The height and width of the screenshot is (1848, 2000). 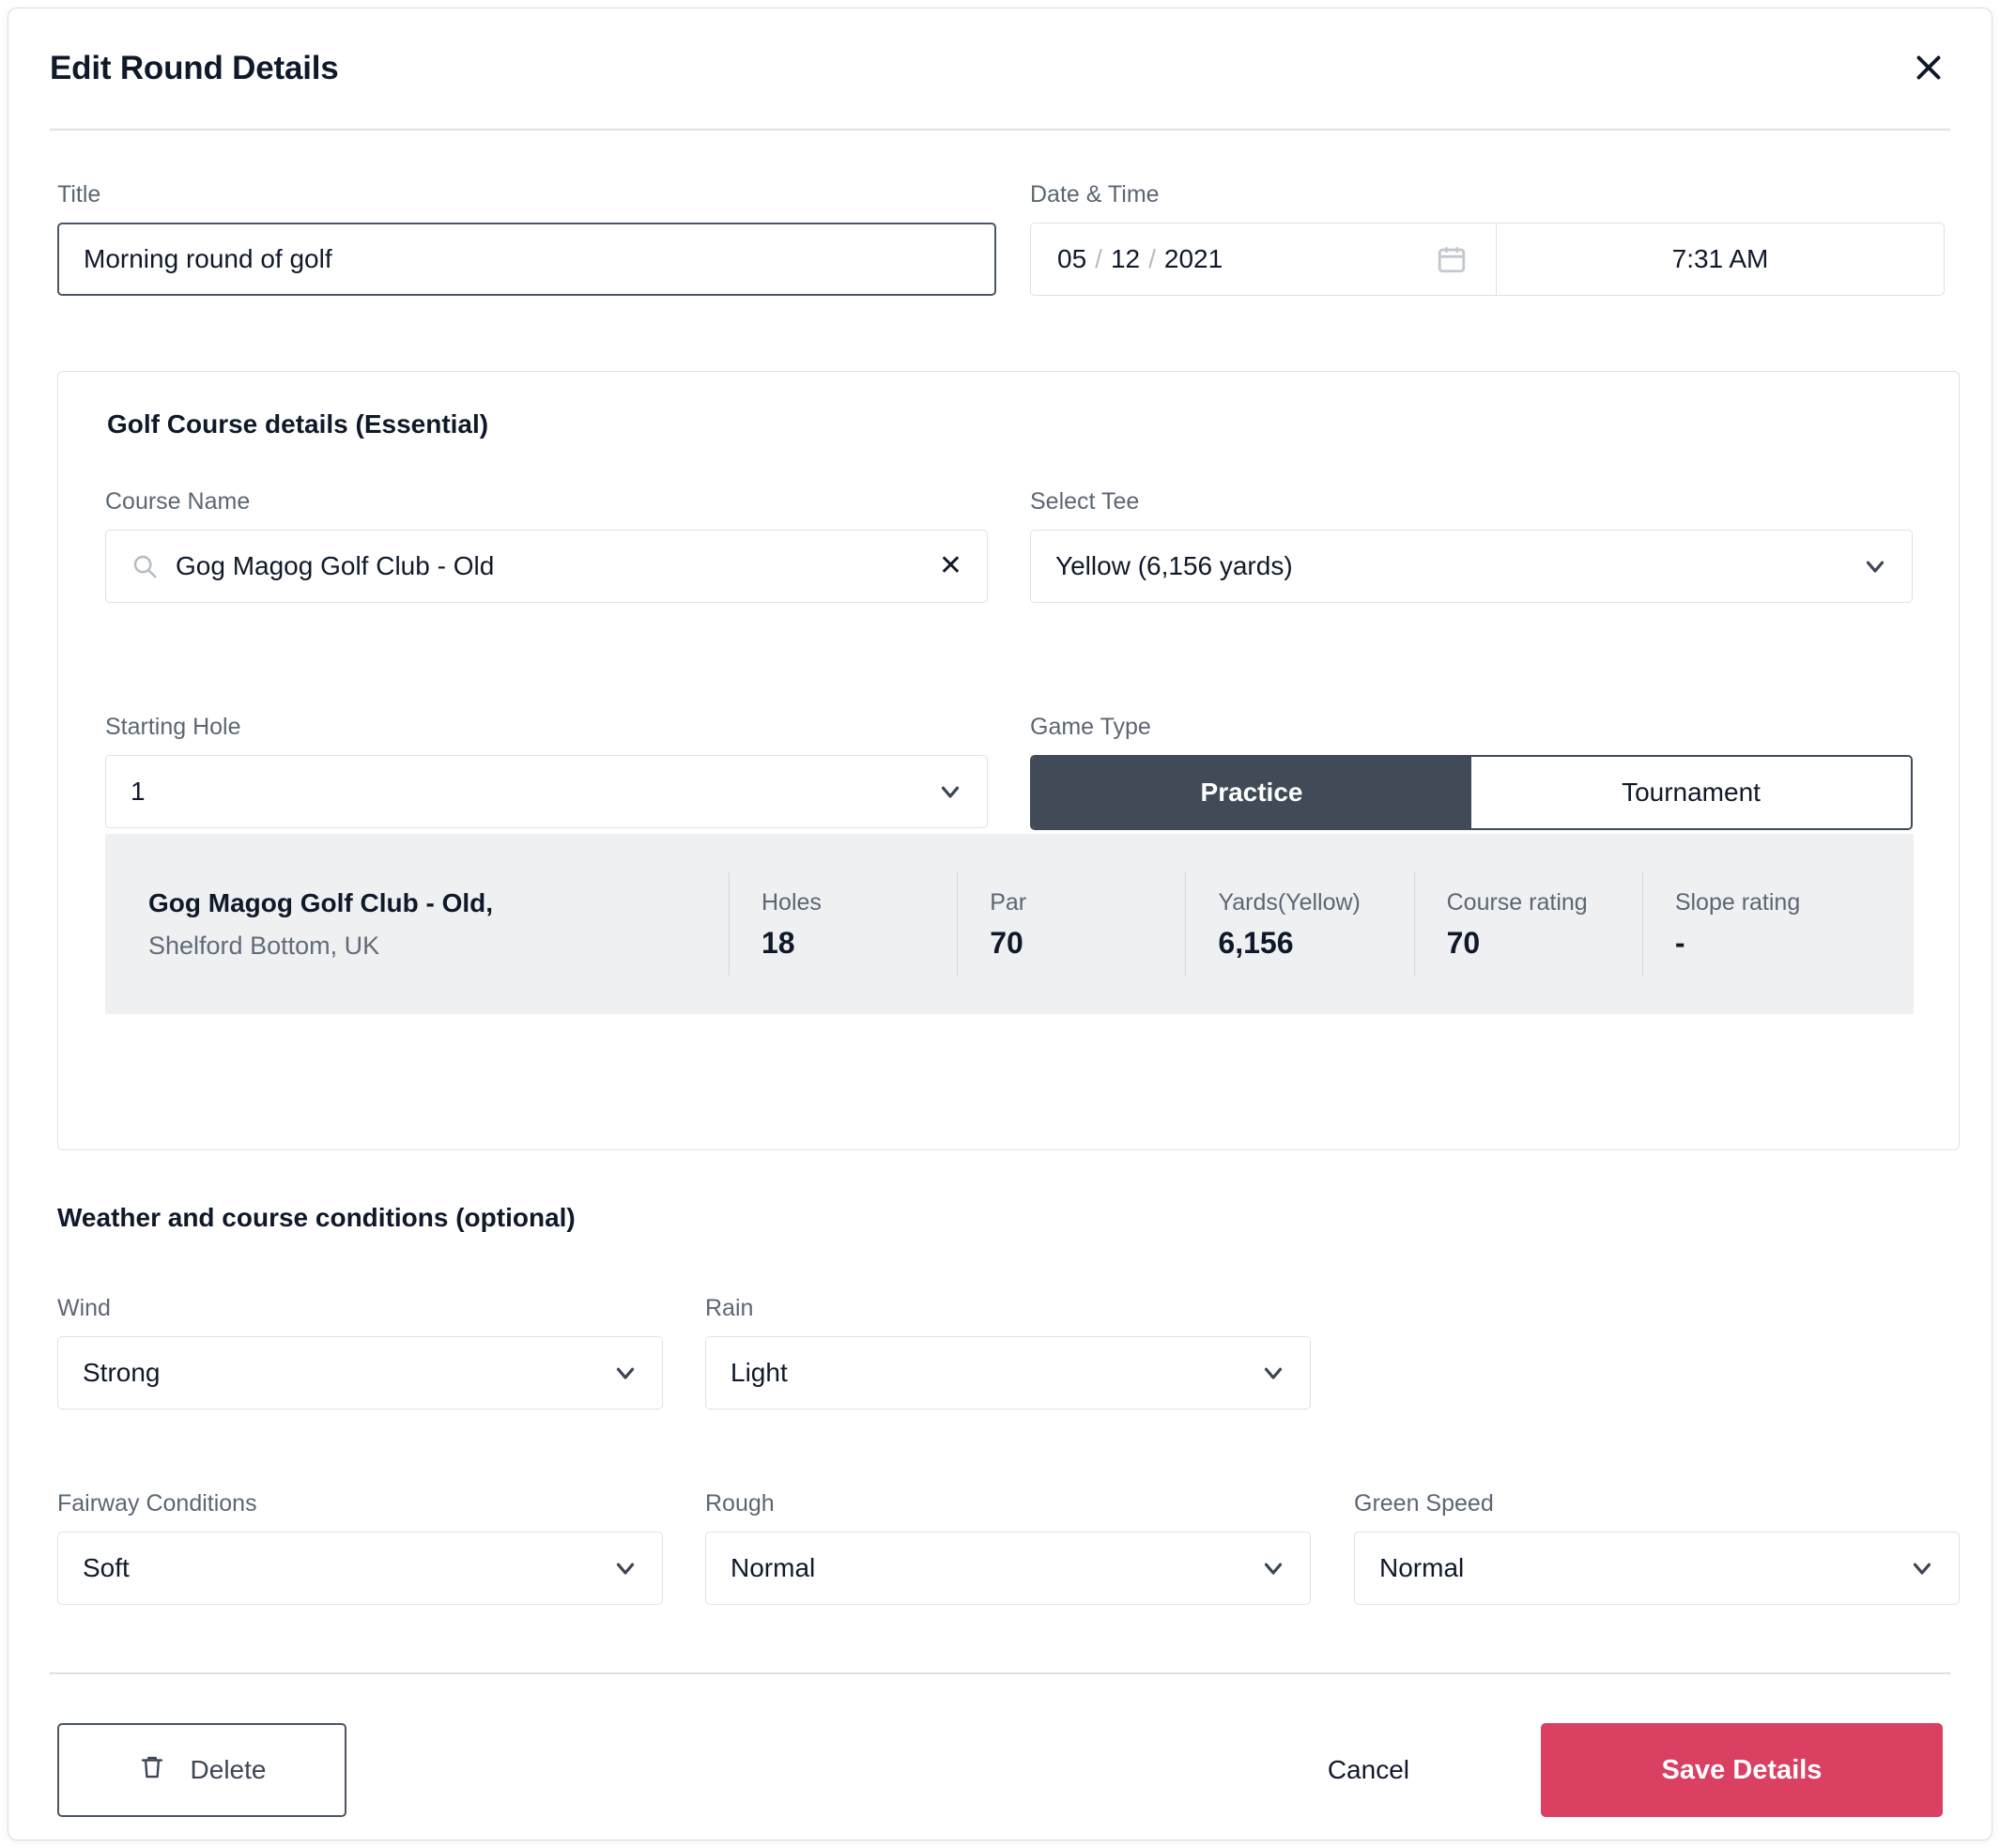 What do you see at coordinates (1000, 130) in the screenshot?
I see `header-divider` at bounding box center [1000, 130].